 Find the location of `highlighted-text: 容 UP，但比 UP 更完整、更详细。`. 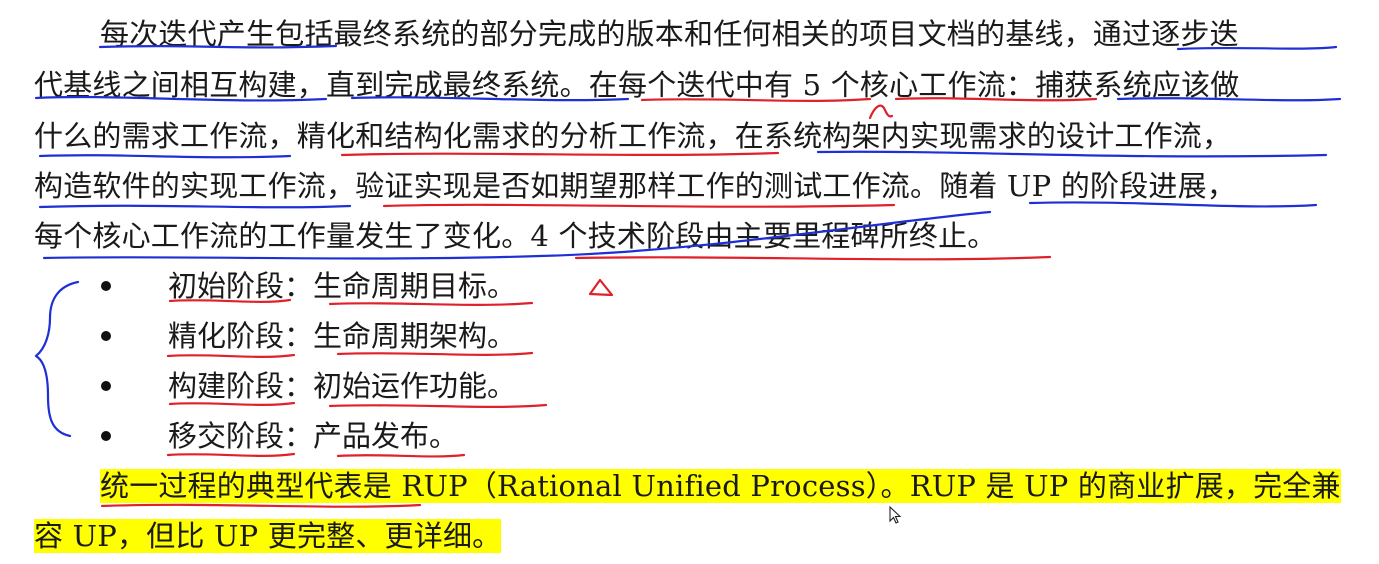

highlighted-text: 容 UP，但比 UP 更完整、更详细。 is located at coordinates (268, 536).